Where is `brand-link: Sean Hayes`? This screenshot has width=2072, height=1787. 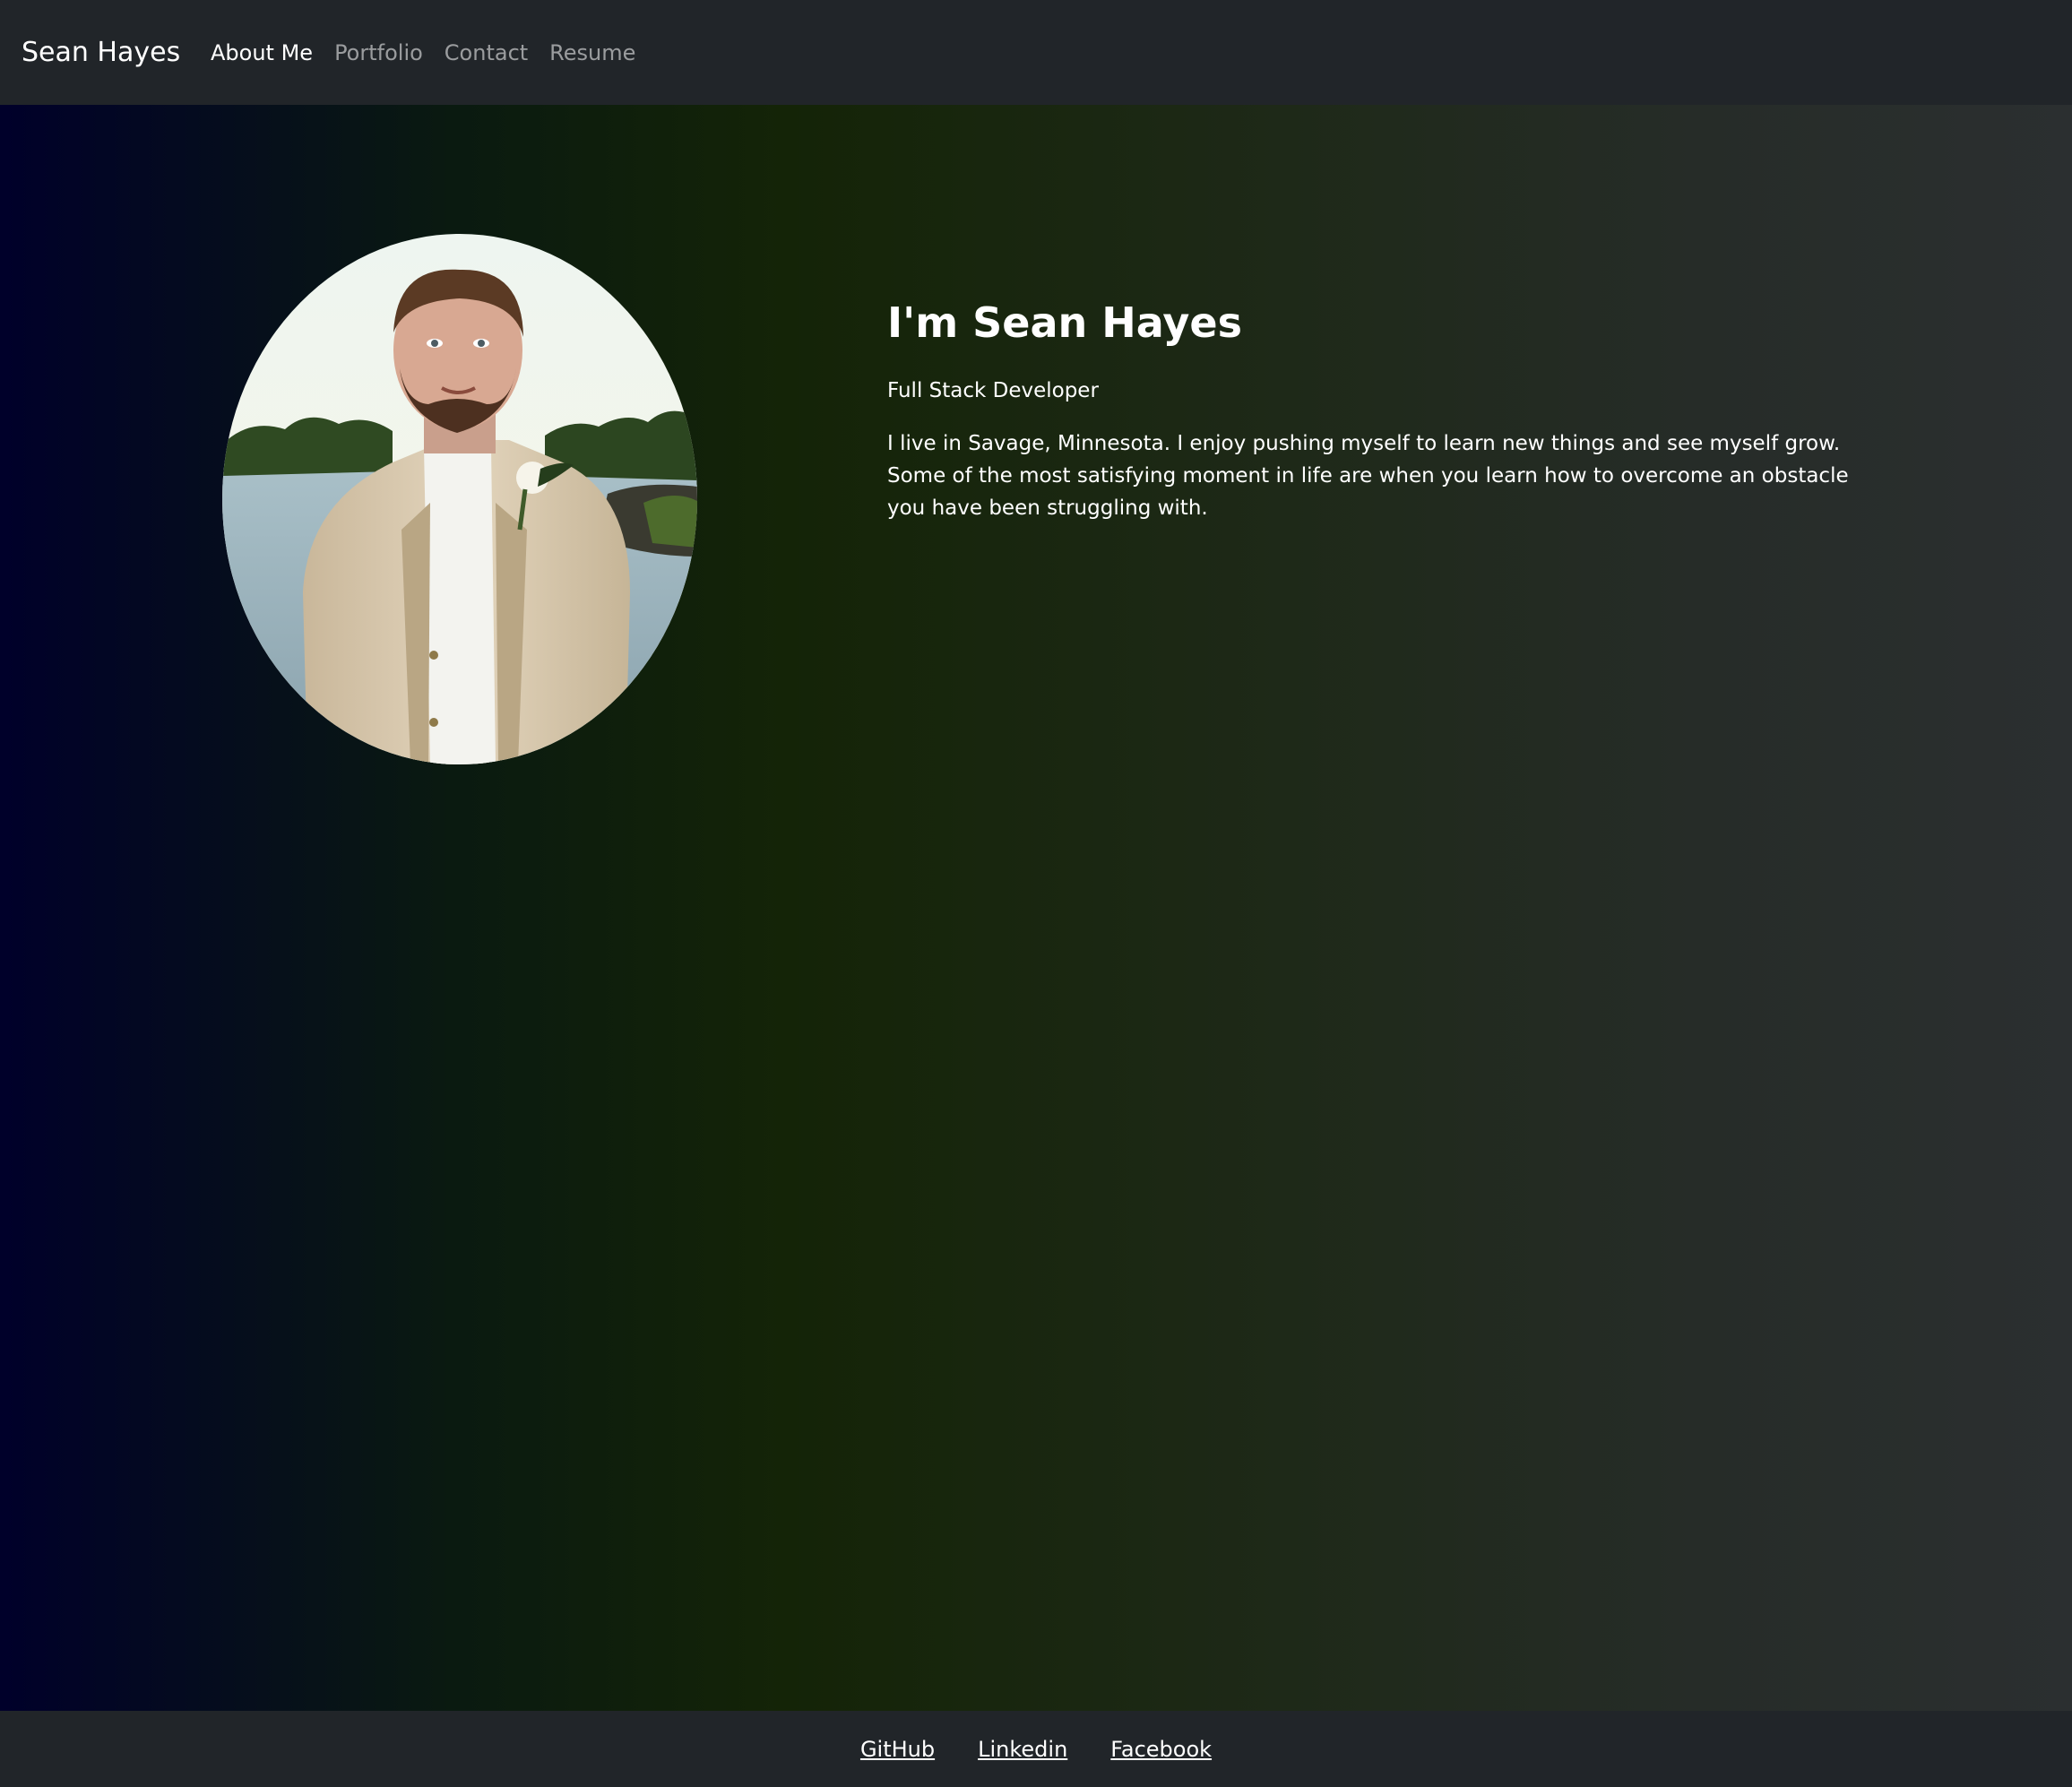 brand-link: Sean Hayes is located at coordinates (101, 52).